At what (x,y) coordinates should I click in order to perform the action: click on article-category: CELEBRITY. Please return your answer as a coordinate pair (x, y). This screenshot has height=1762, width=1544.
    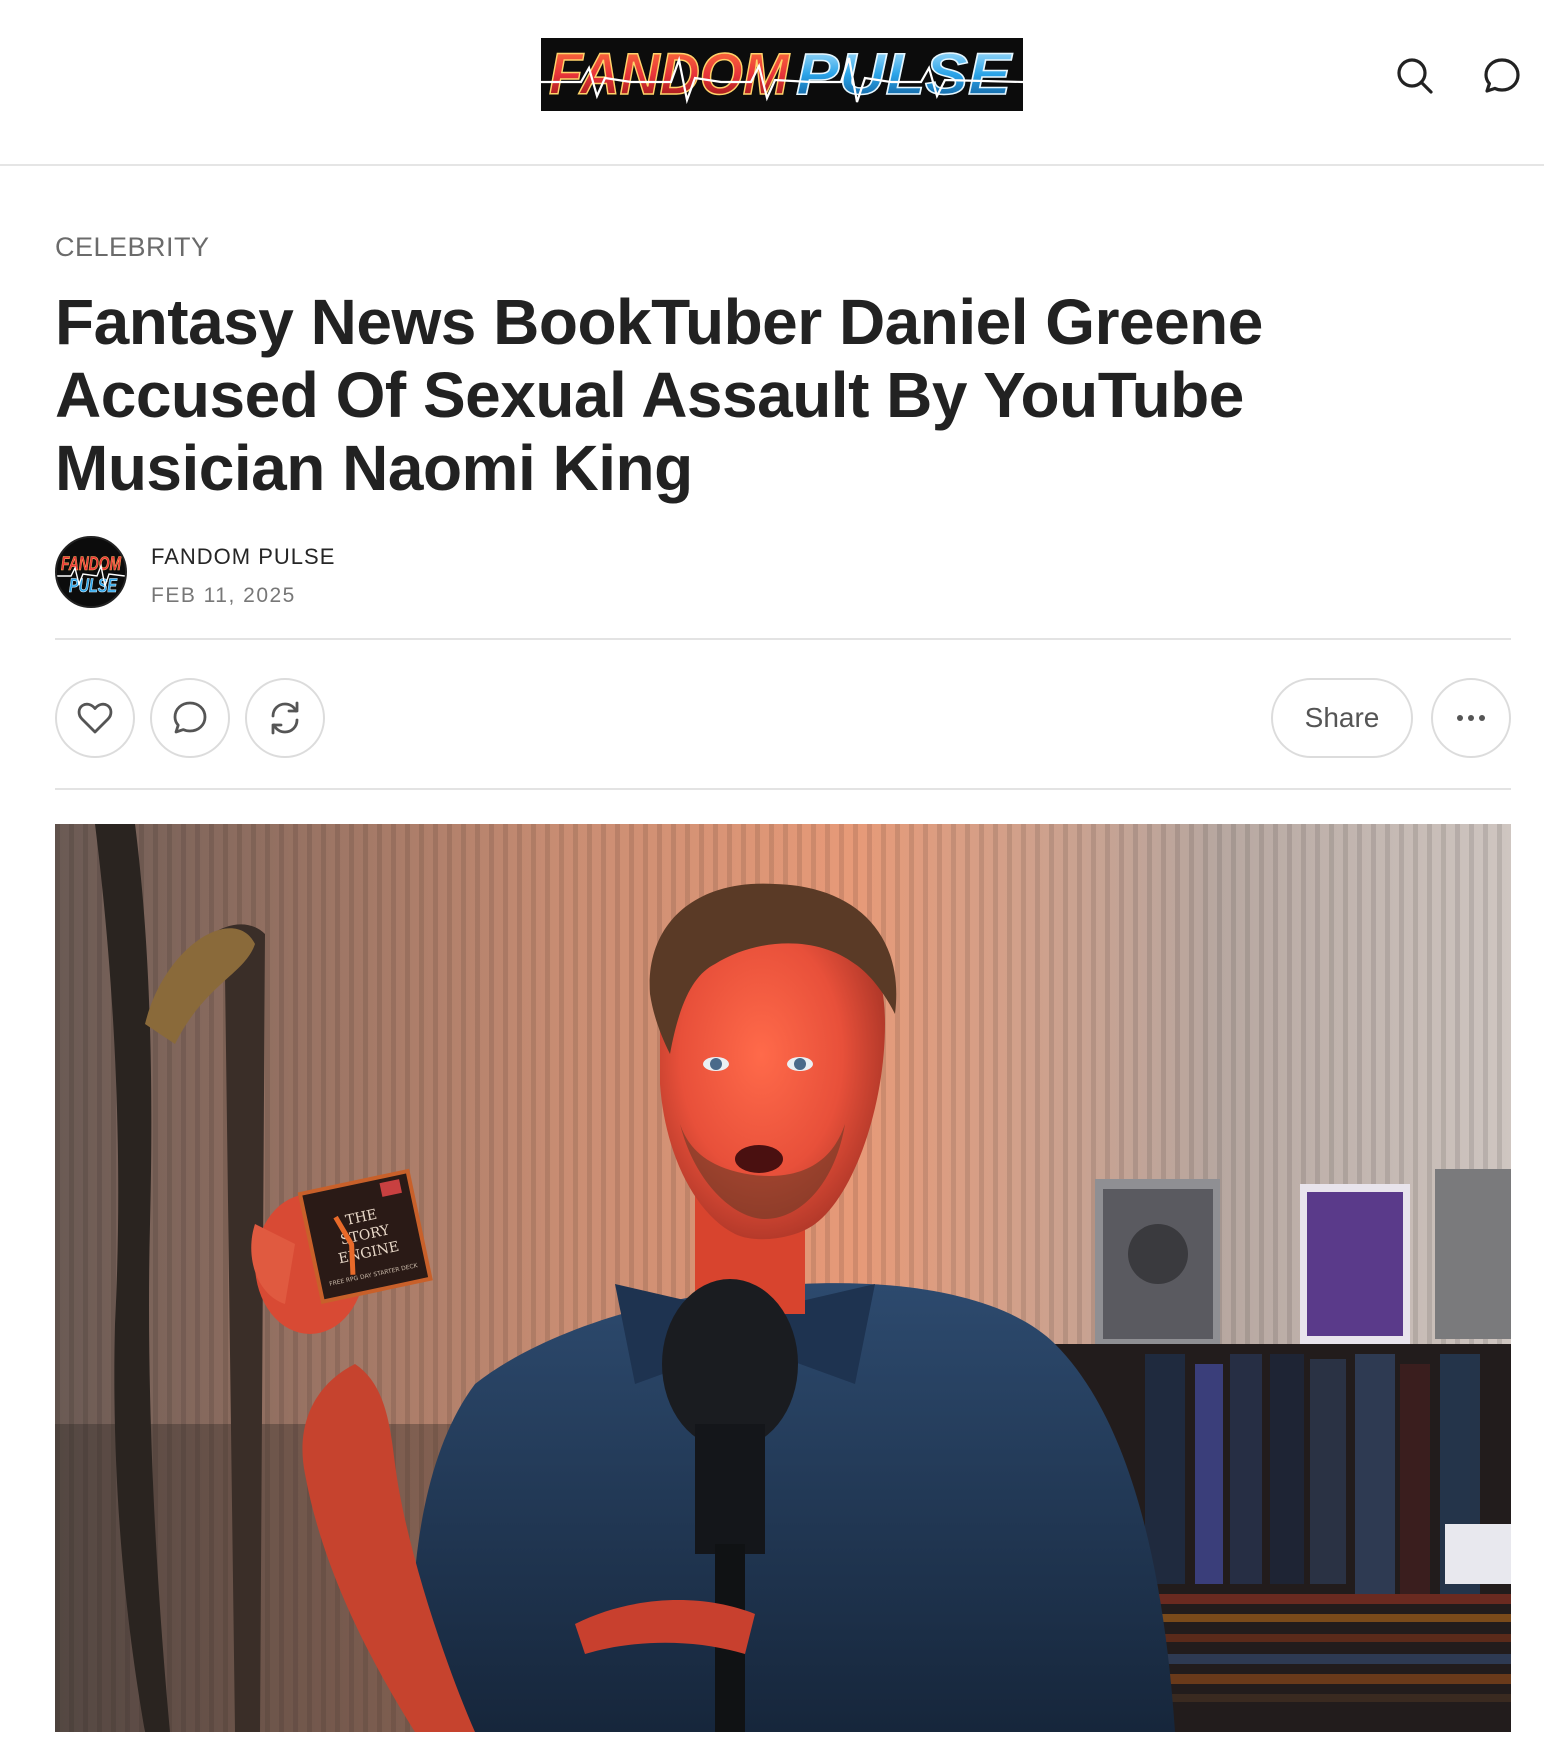
    Looking at the image, I should click on (132, 247).